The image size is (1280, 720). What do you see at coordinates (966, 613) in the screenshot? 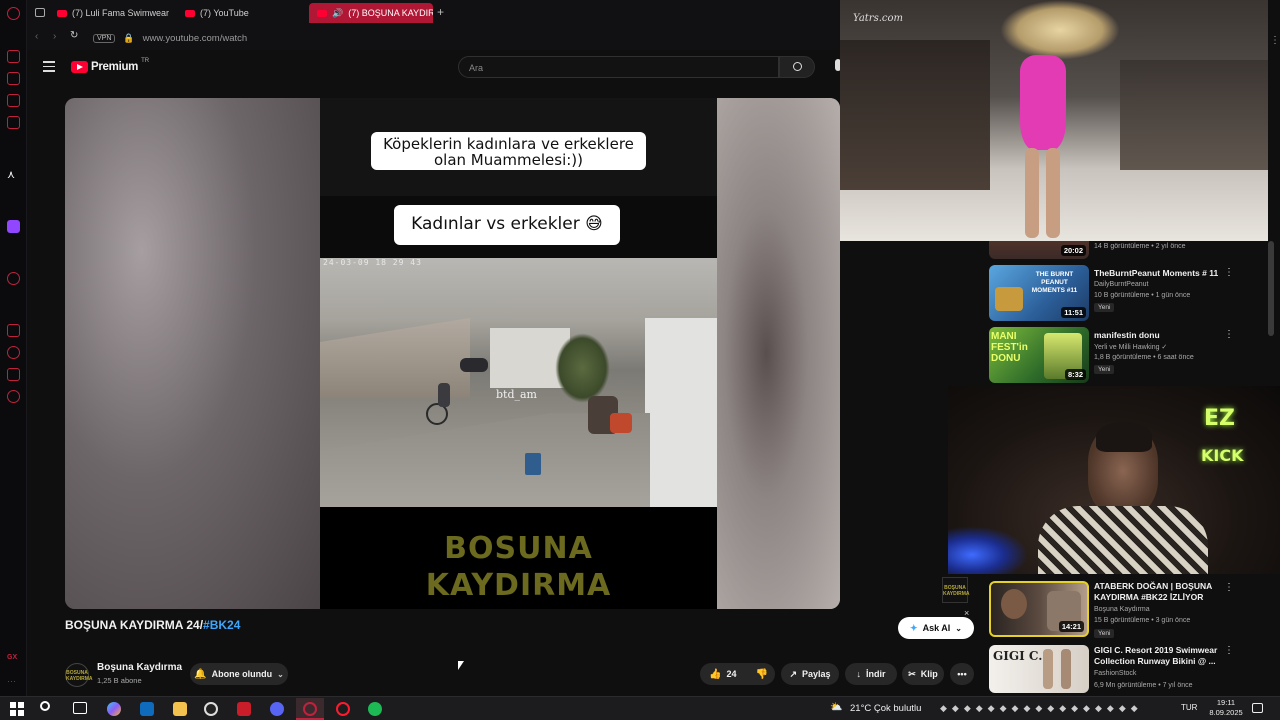
I see `close-icon: ×` at bounding box center [966, 613].